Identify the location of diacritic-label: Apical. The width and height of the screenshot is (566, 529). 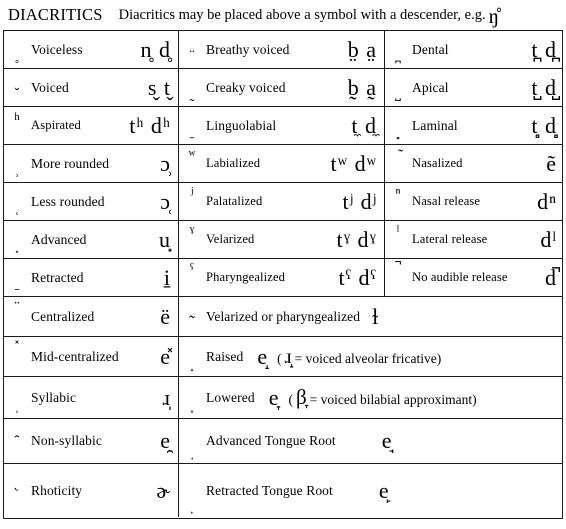
(430, 87).